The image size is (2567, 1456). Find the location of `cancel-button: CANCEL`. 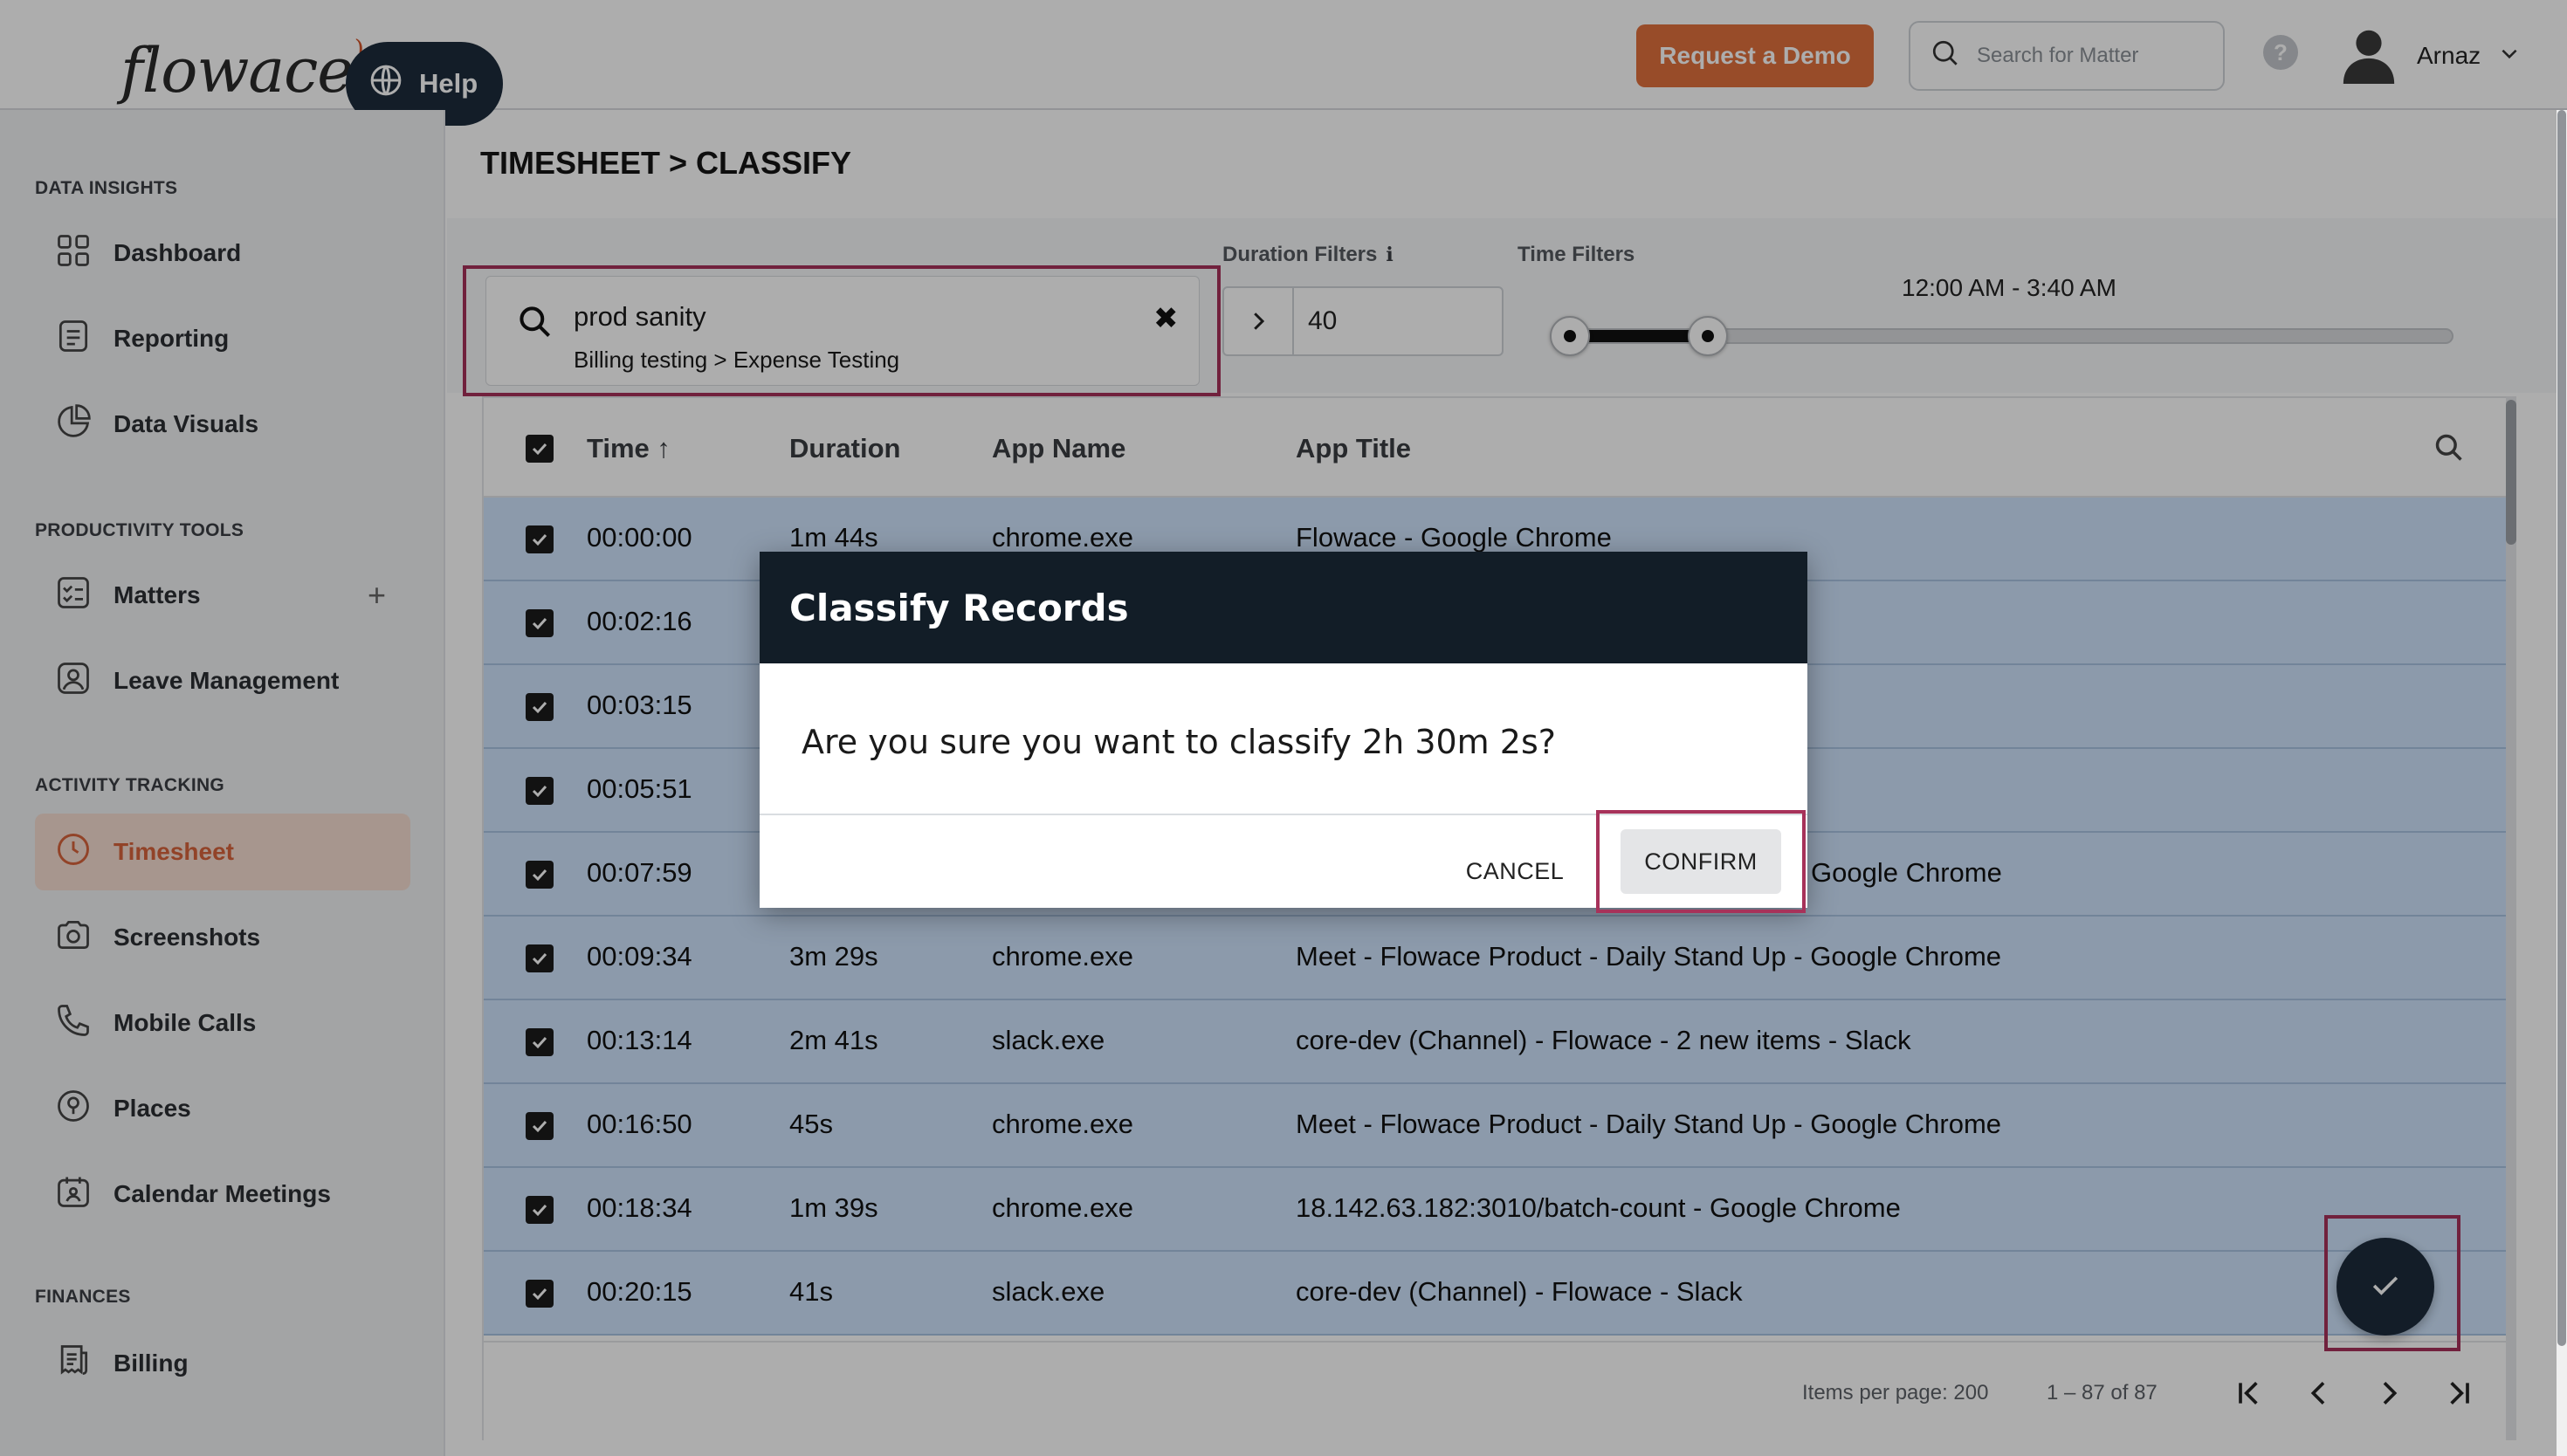

cancel-button: CANCEL is located at coordinates (1515, 871).